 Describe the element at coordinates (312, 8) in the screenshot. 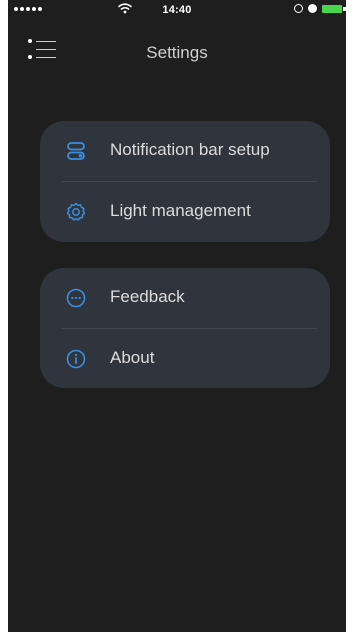

I see `alarm-icon` at that location.